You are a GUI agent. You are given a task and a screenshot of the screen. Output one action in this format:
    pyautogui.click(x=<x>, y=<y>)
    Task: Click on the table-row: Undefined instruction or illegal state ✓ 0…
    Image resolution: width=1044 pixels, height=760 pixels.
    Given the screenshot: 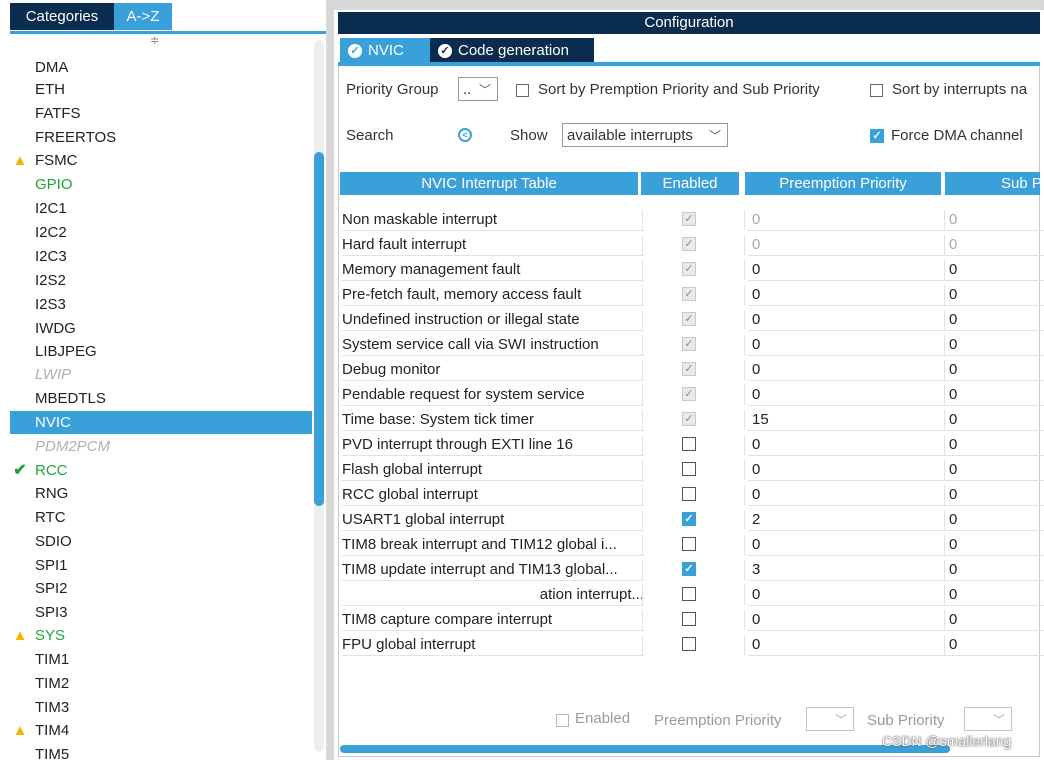 What is the action you would take?
    pyautogui.click(x=691, y=319)
    